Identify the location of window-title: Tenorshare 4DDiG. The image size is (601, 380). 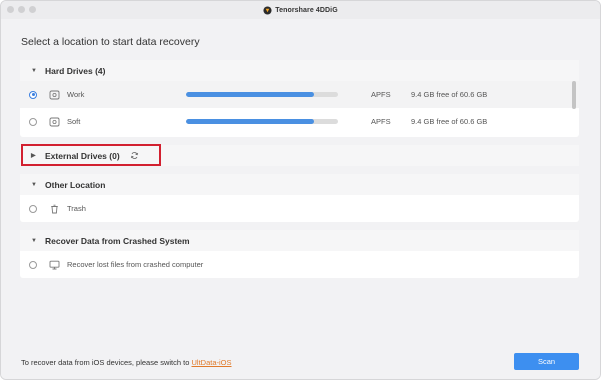
(306, 10).